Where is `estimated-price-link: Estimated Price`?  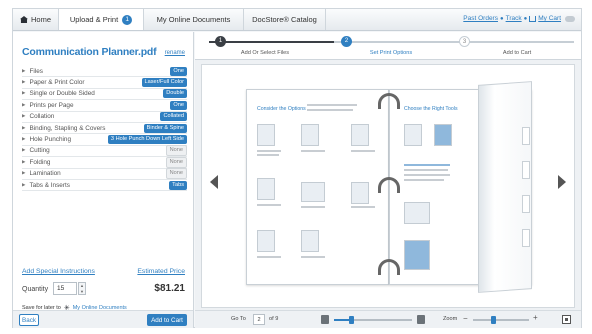 estimated-price-link: Estimated Price is located at coordinates (161, 271).